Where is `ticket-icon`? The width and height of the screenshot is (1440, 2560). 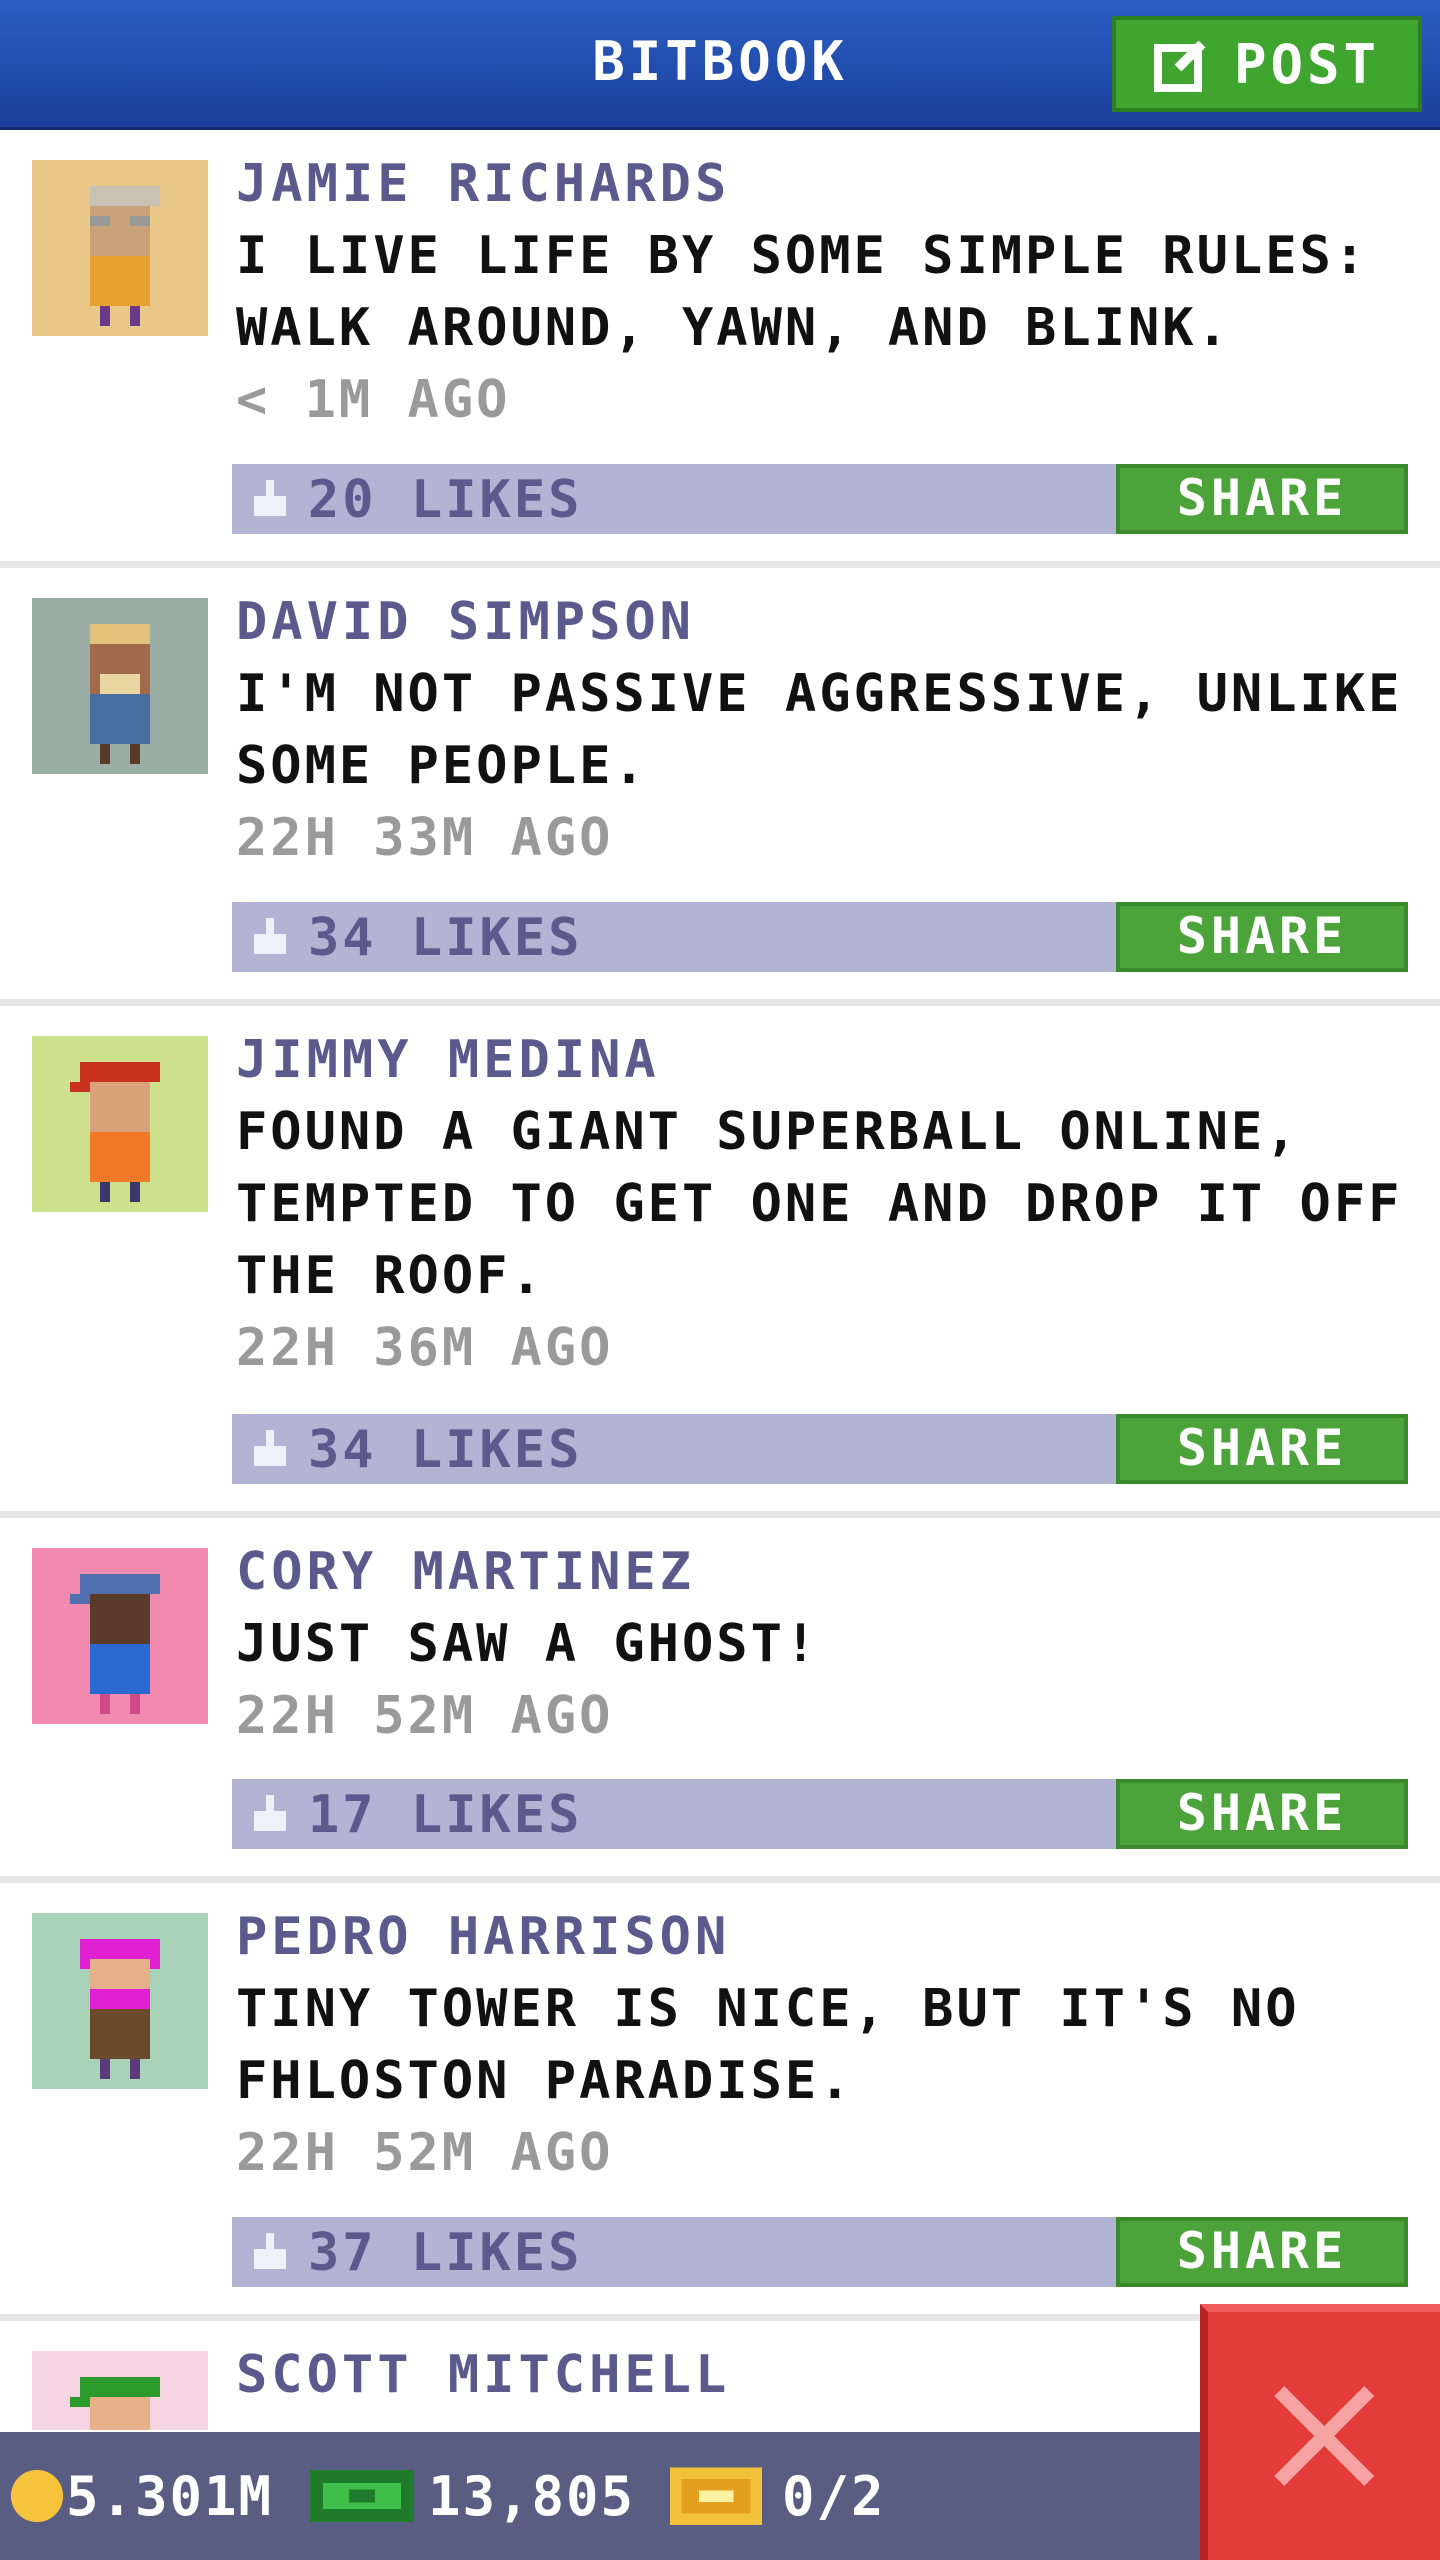
ticket-icon is located at coordinates (716, 2496).